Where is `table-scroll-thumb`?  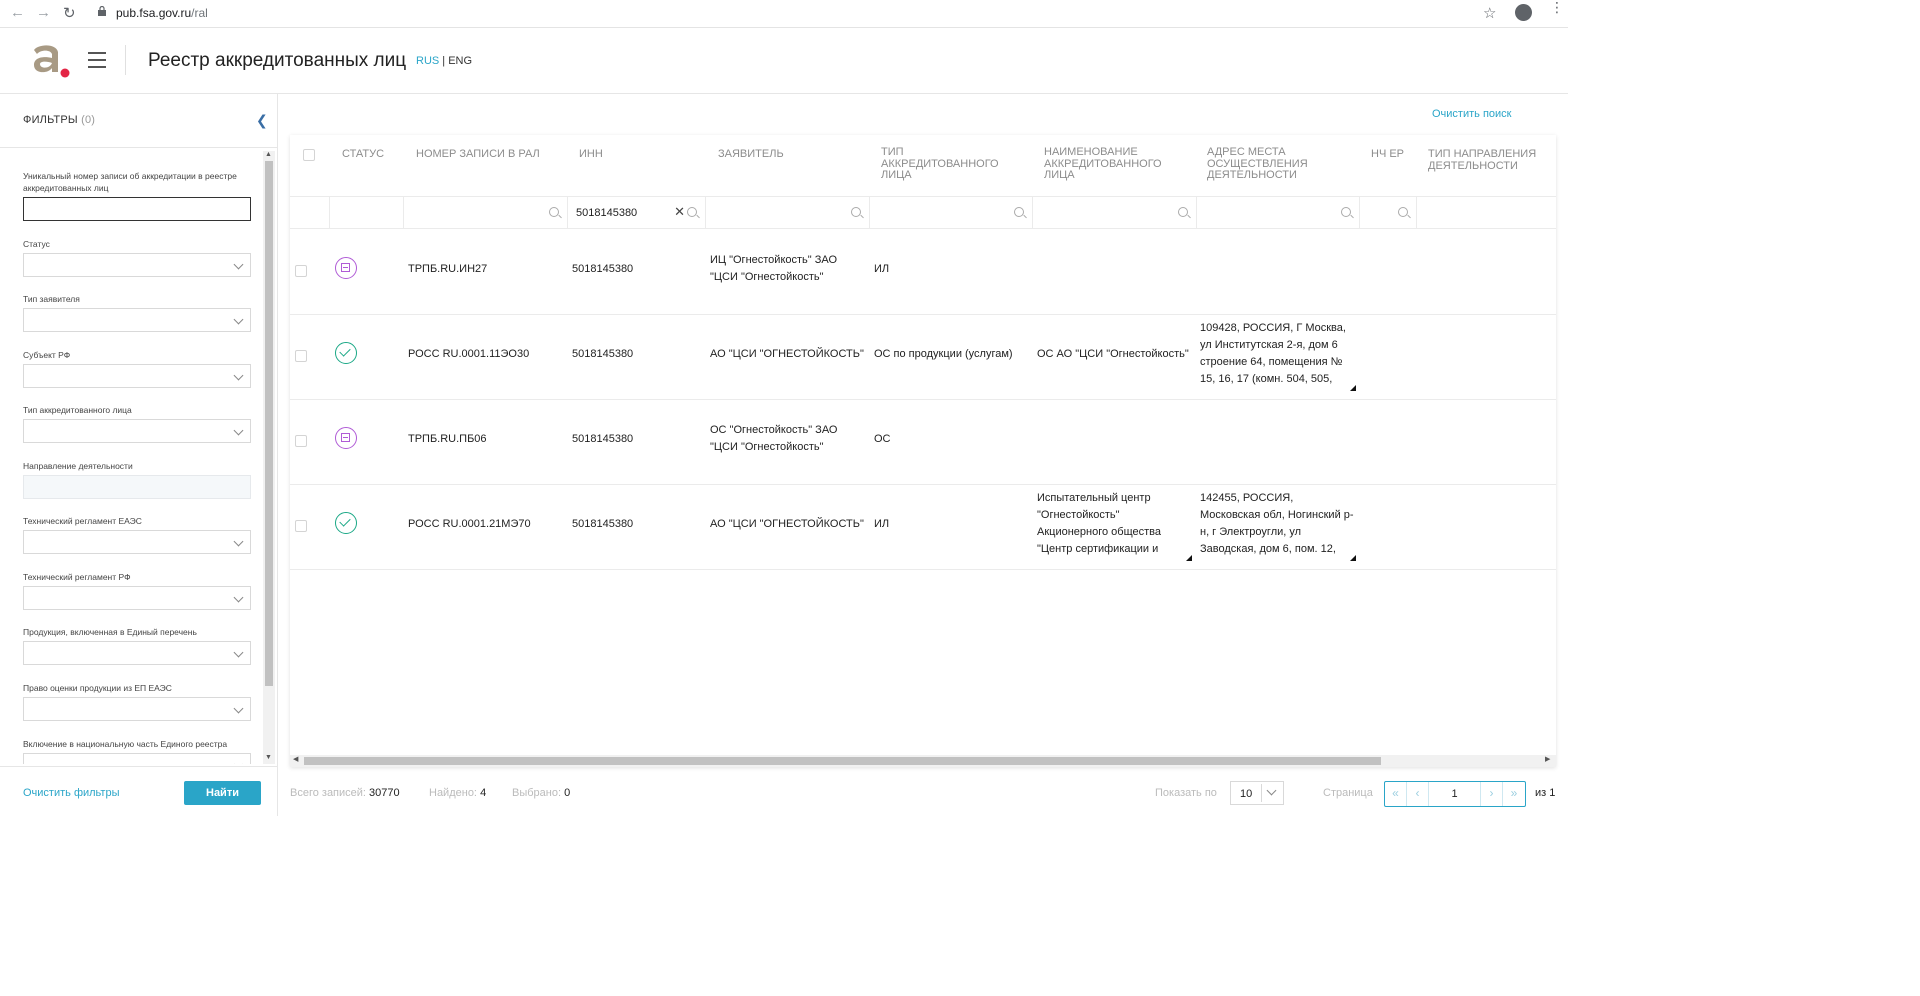
table-scroll-thumb is located at coordinates (842, 761).